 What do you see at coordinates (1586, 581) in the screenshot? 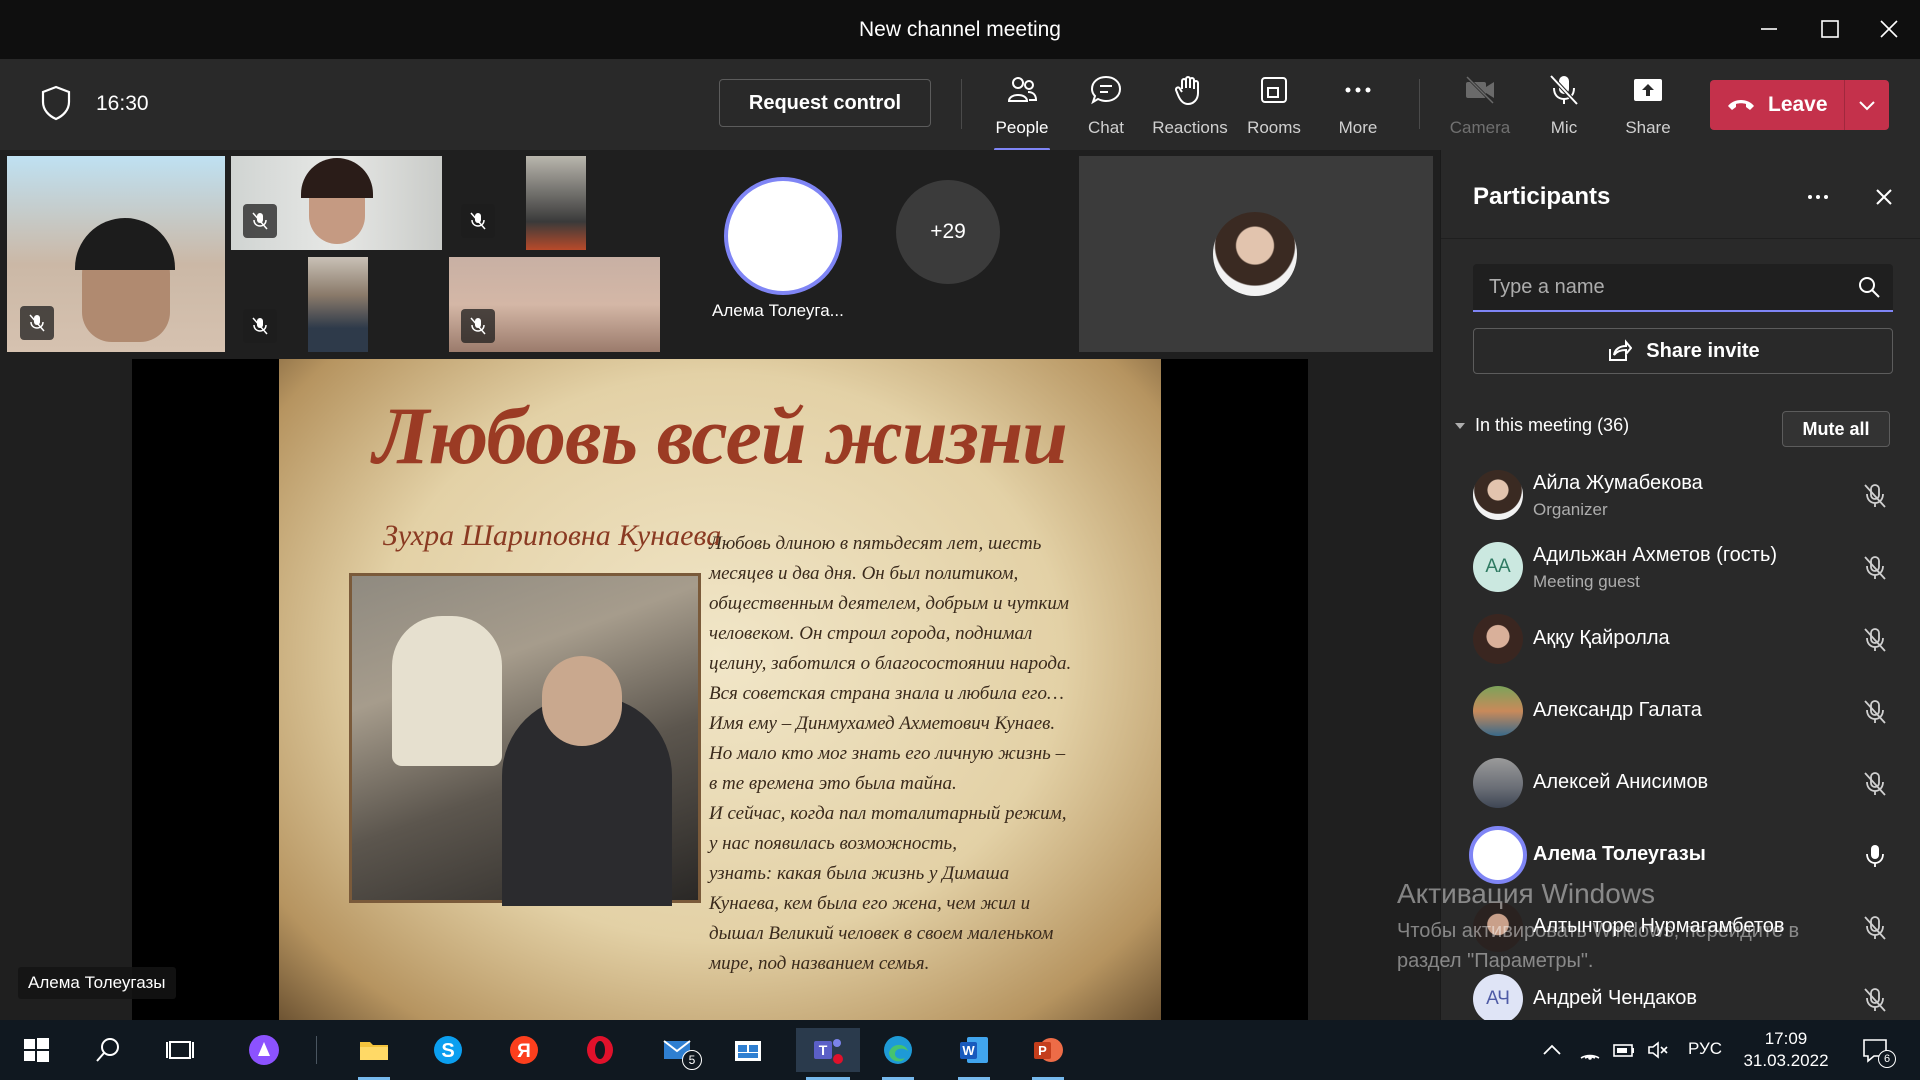
I see `participant-role: Meeting guest` at bounding box center [1586, 581].